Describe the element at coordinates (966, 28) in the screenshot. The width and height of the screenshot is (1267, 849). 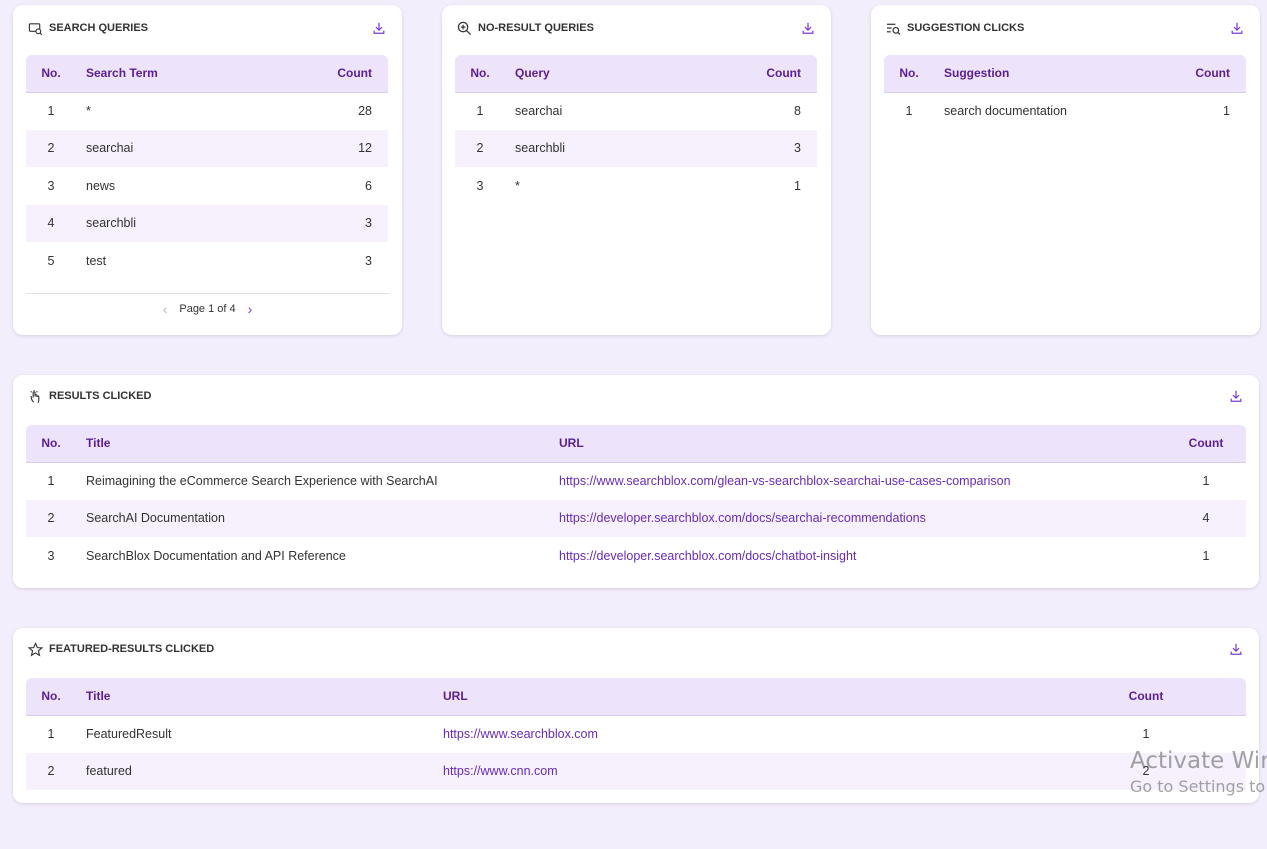
I see `card-title: SUGGESTION CLICKS` at that location.